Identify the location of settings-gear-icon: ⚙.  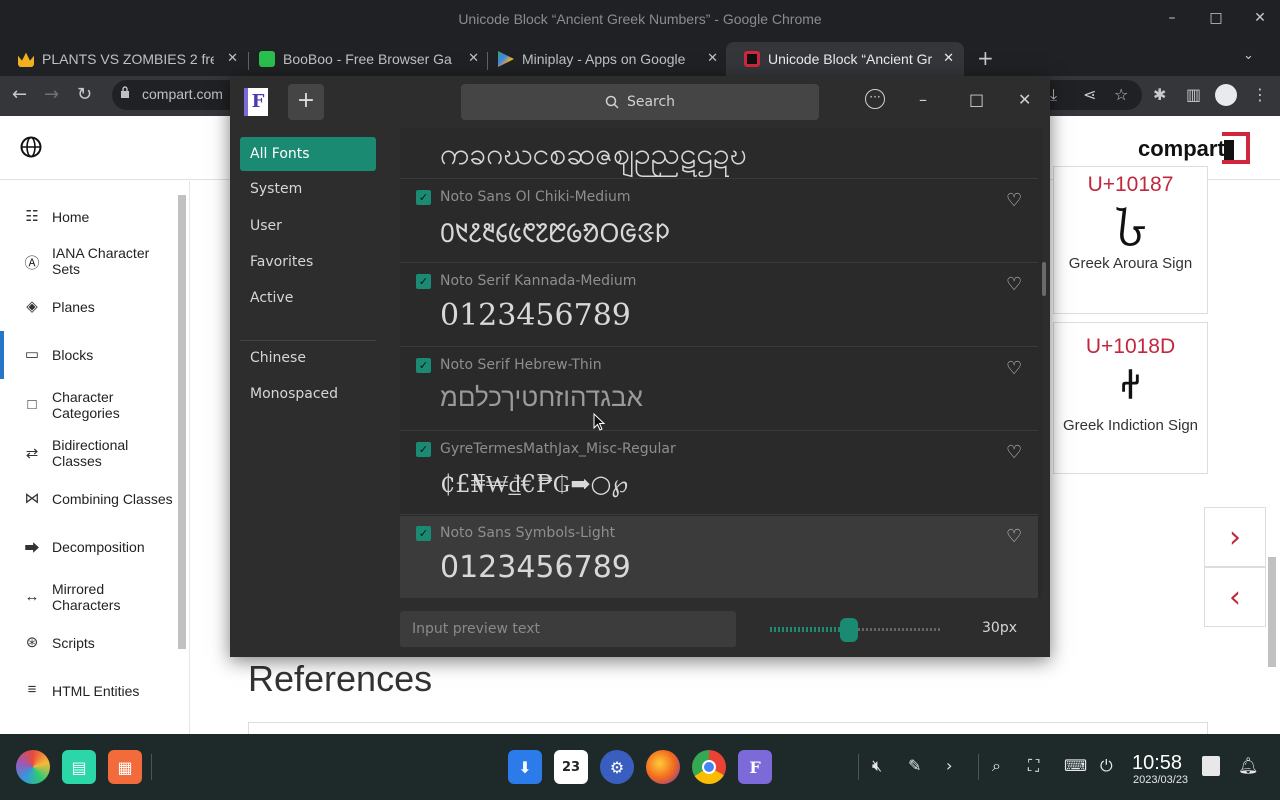
(617, 767).